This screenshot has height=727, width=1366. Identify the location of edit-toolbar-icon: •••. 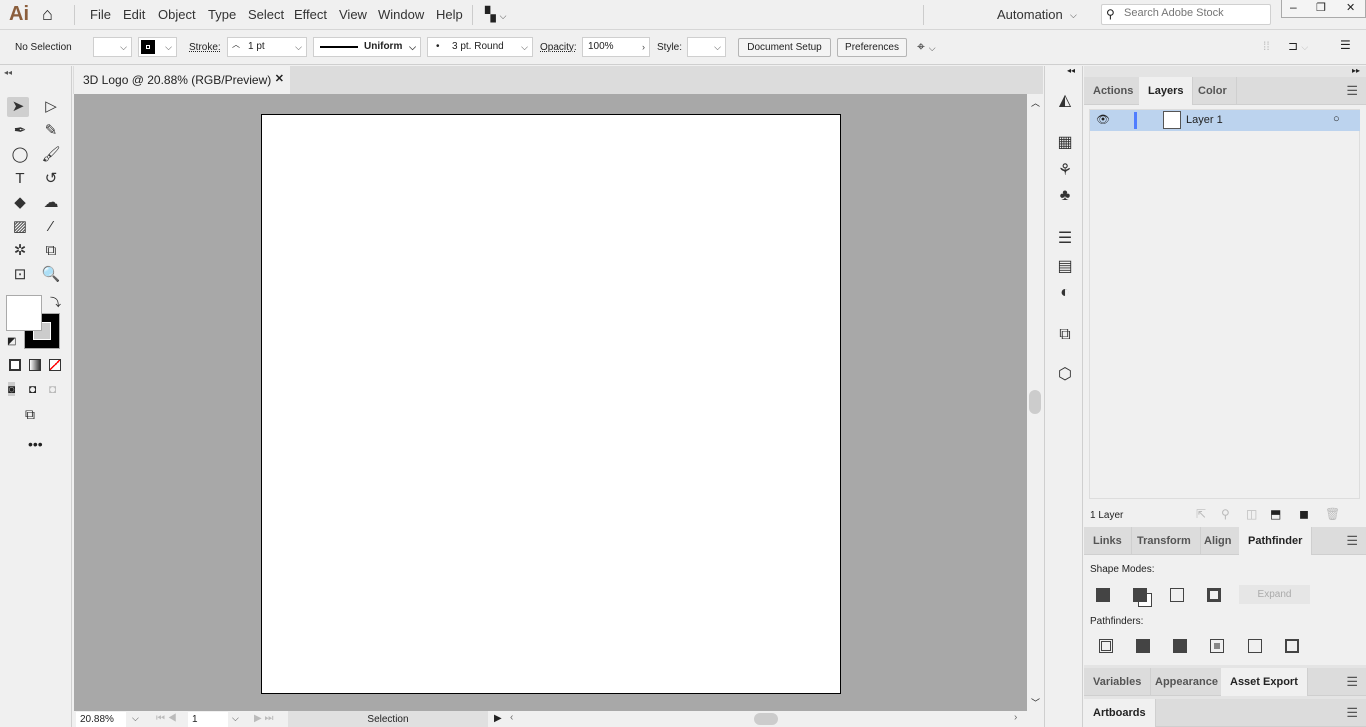
(35, 444).